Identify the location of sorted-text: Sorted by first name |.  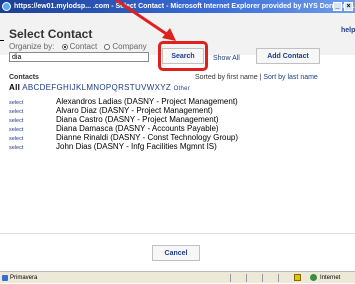
(228, 77).